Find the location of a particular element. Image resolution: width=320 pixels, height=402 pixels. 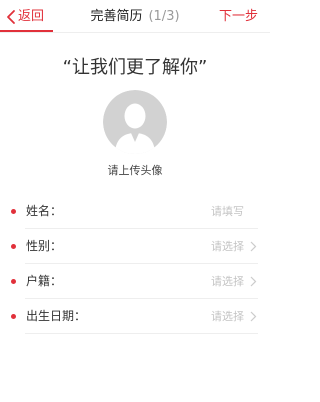

field-label: 户籍： is located at coordinates (44, 281).